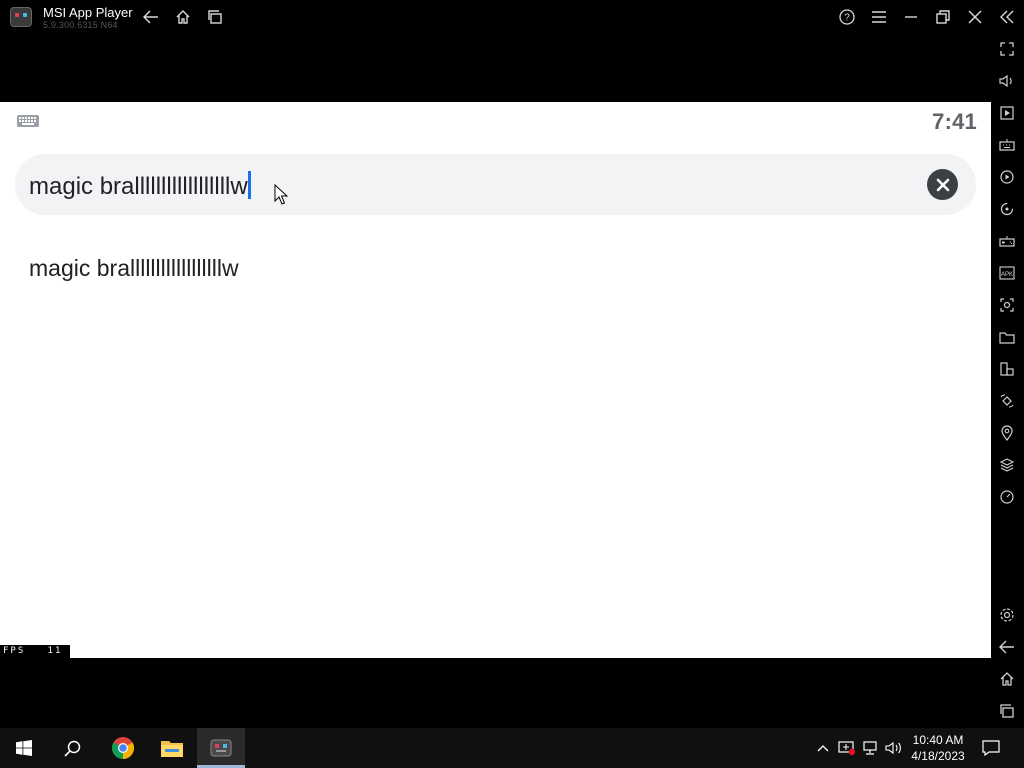 This screenshot has height=768, width=1024. I want to click on fps-label: FPS, so click(14, 651).